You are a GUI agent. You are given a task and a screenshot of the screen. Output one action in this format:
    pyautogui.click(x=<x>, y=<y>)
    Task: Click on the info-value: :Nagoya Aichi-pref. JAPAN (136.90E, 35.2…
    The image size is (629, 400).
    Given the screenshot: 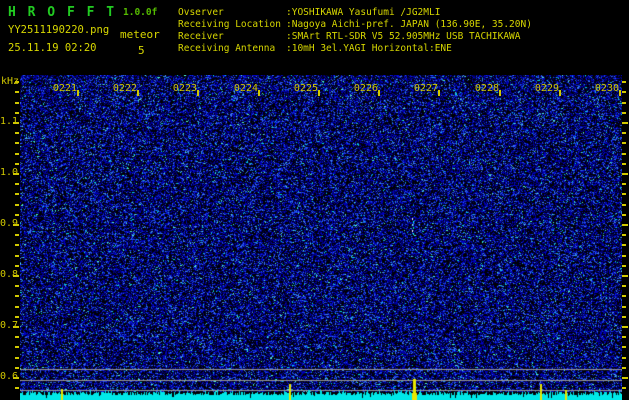 What is the action you would take?
    pyautogui.click(x=409, y=24)
    